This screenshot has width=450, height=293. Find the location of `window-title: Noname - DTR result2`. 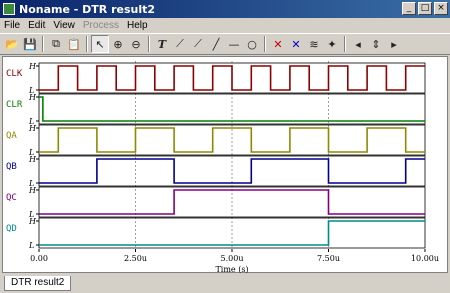

window-title: Noname - DTR result2 is located at coordinates (87, 9).